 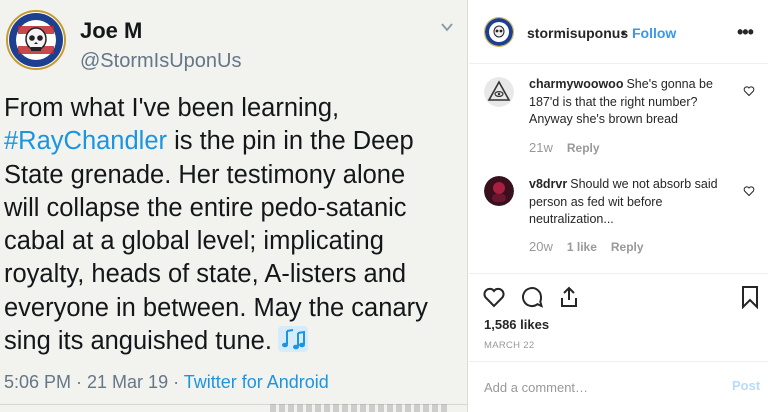 I want to click on tweet-line: everyone in between. May the canary, so click(x=216, y=307).